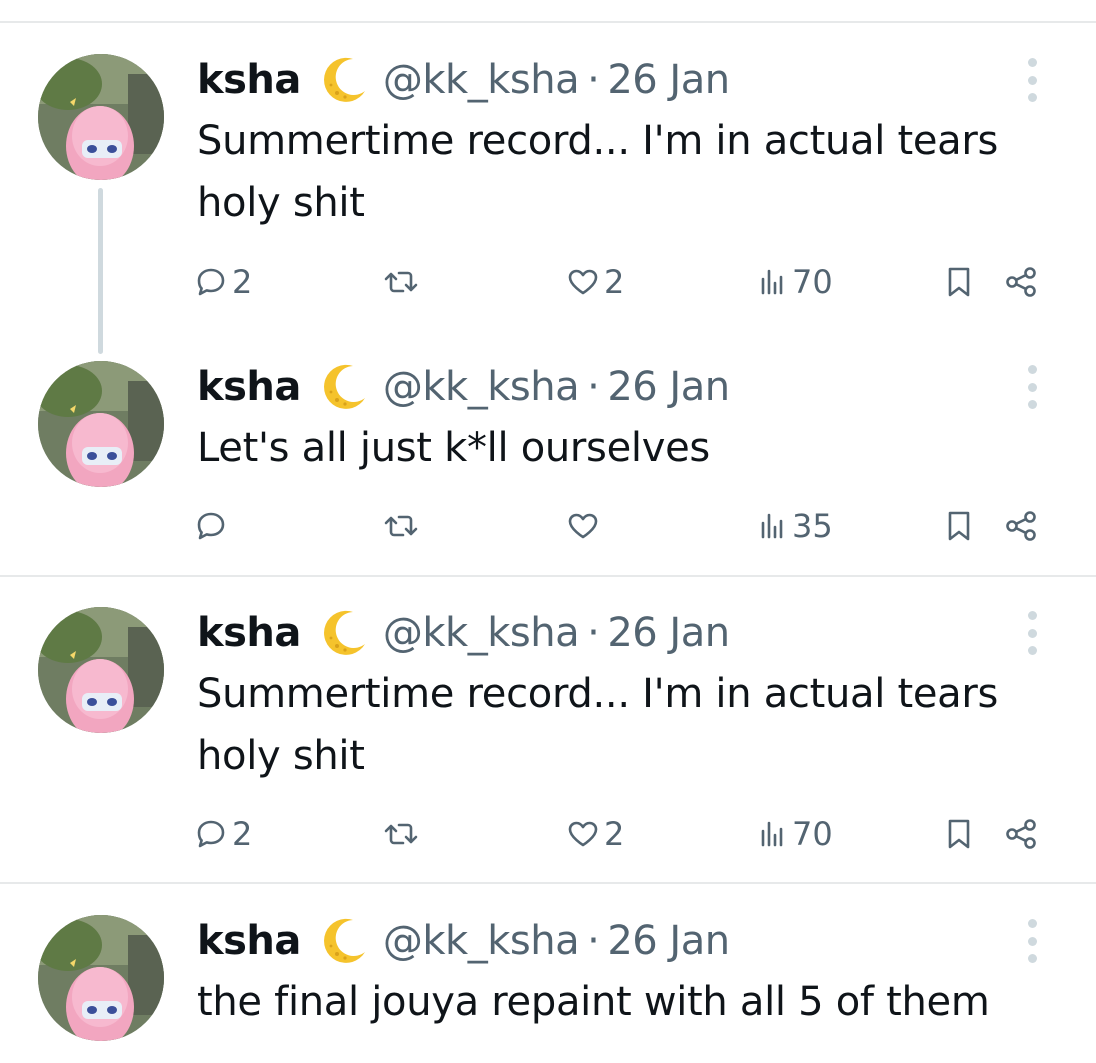 This screenshot has width=1096, height=1063. I want to click on tweet-text-line: Let's all just k*ll ourselves, so click(453, 448).